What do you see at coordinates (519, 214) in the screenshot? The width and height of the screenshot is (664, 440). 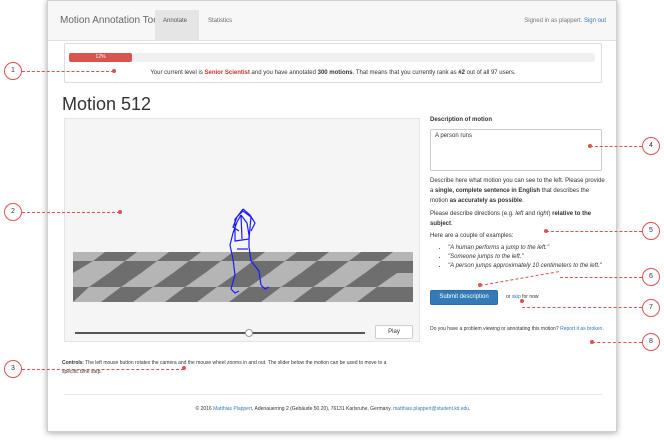 I see `help-italic: left` at bounding box center [519, 214].